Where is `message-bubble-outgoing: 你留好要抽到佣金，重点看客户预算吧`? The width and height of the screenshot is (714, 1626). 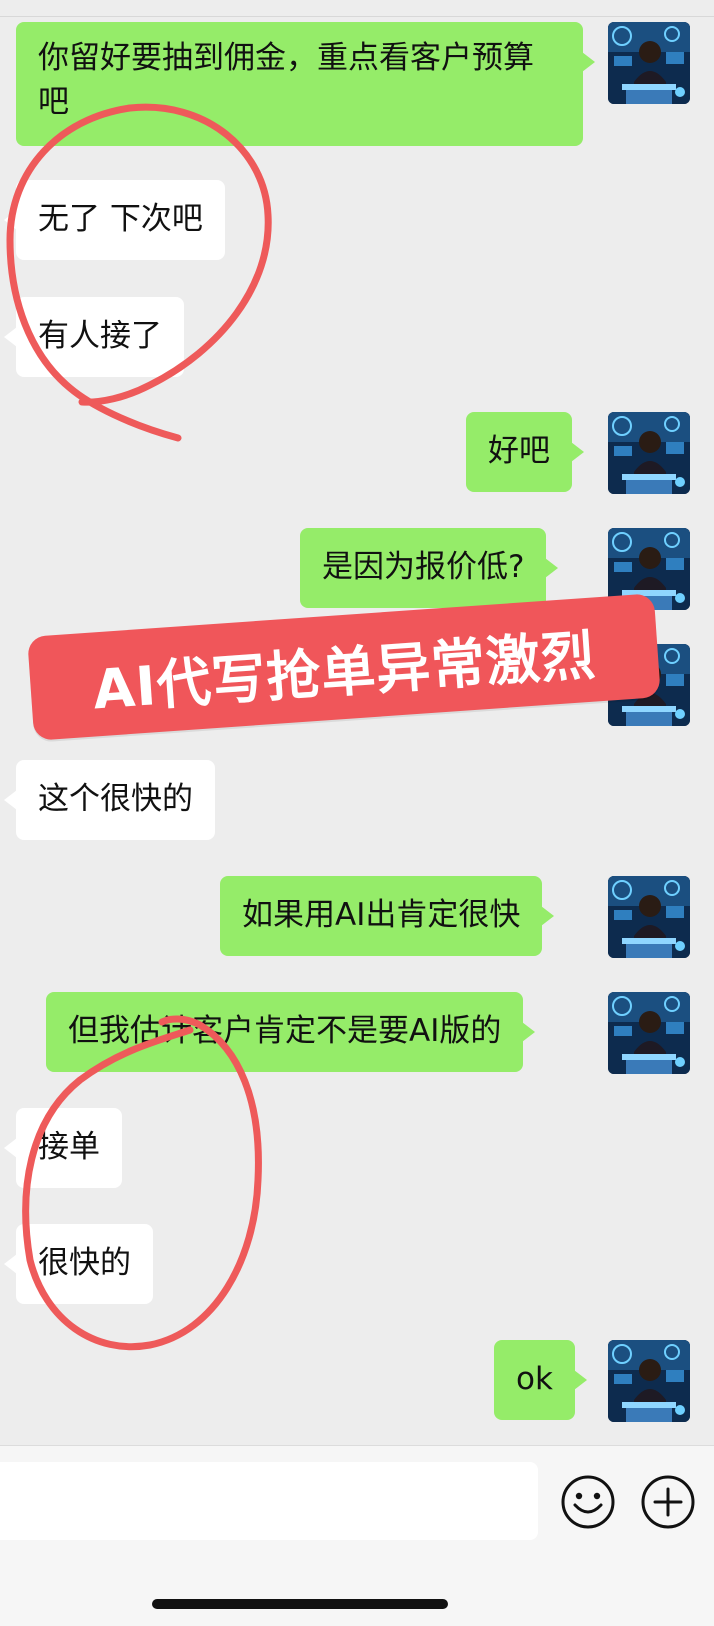
message-bubble-outgoing: 你留好要抽到佣金，重点看客户预算吧 is located at coordinates (305, 84).